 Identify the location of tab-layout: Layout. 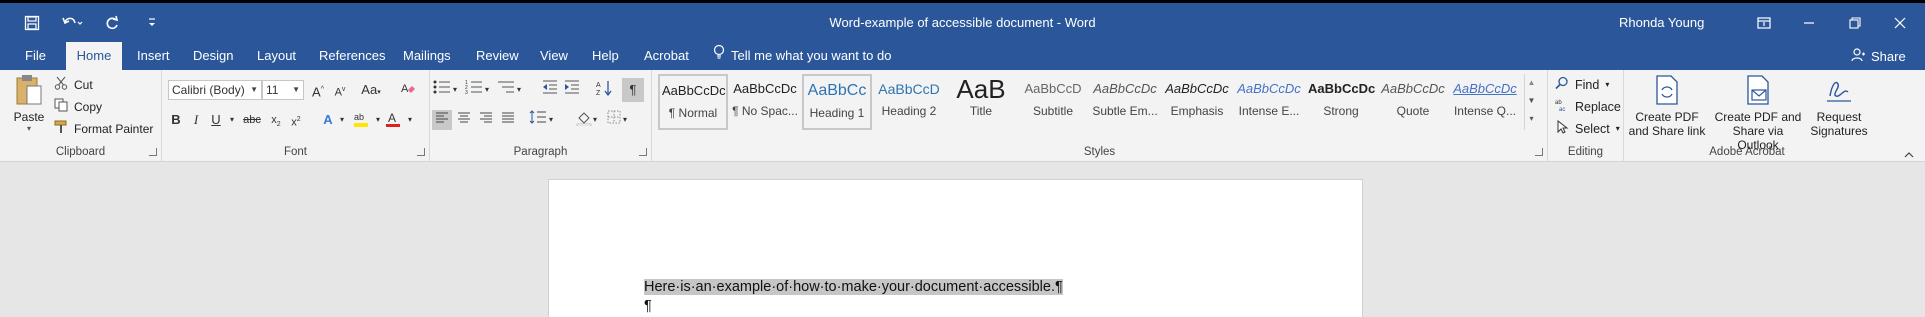
(276, 56).